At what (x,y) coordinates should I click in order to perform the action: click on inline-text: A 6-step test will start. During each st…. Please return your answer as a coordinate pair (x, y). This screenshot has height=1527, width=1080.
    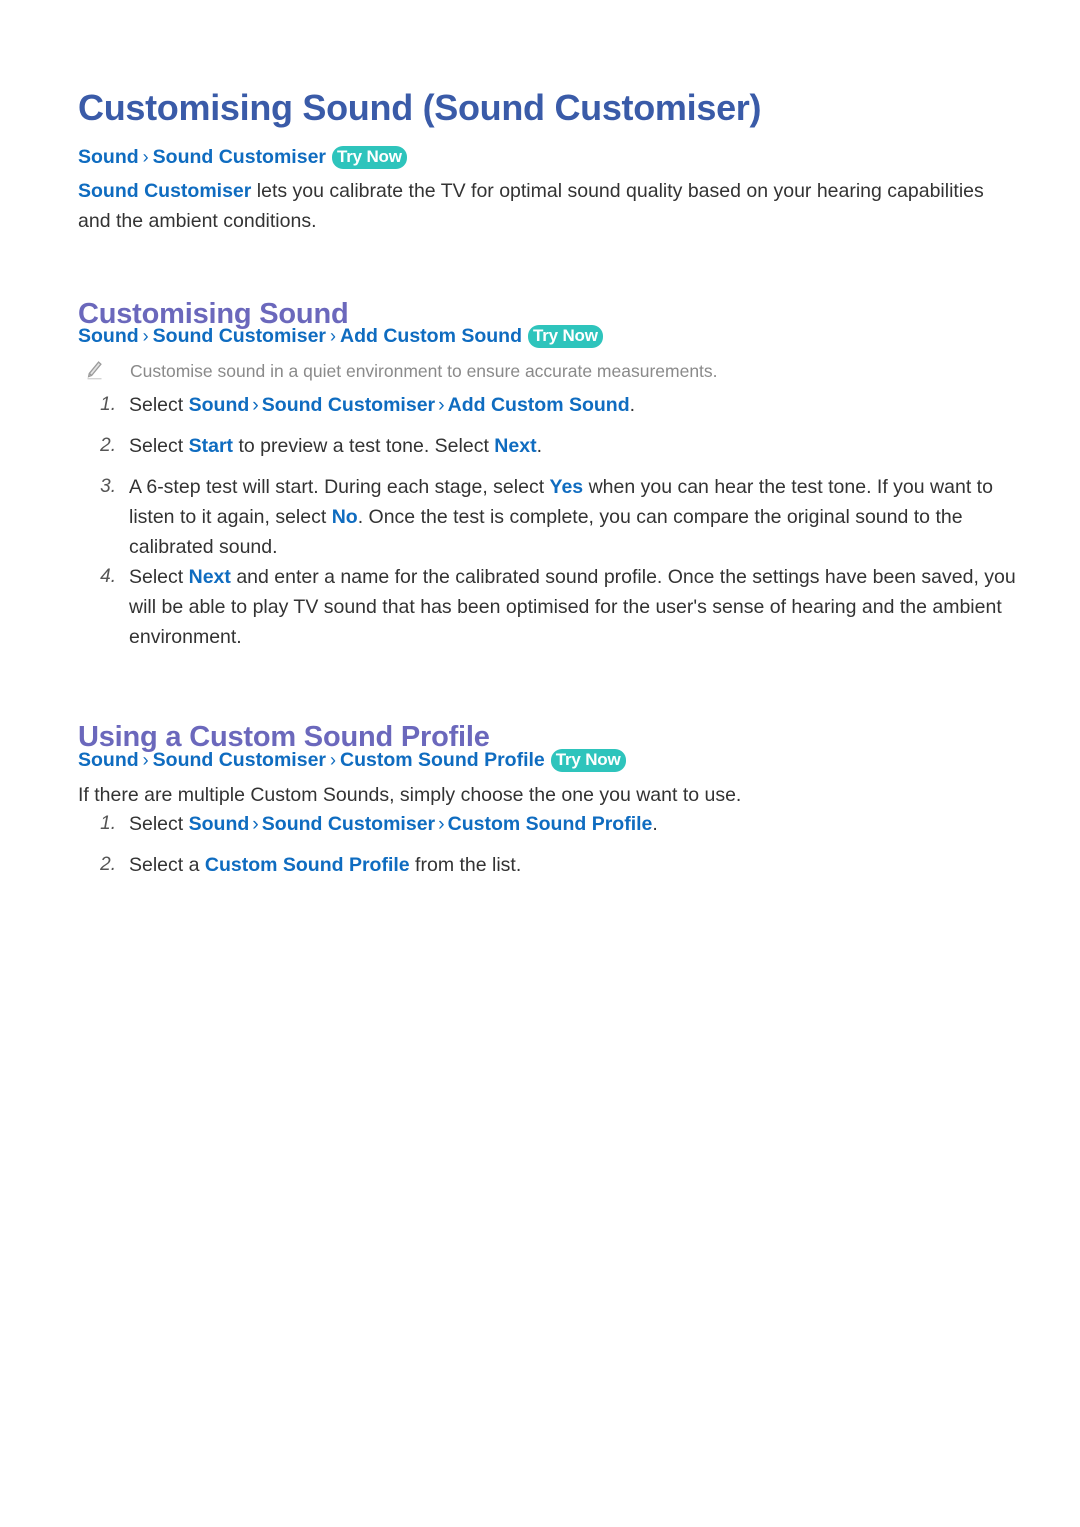
    Looking at the image, I should click on (339, 487).